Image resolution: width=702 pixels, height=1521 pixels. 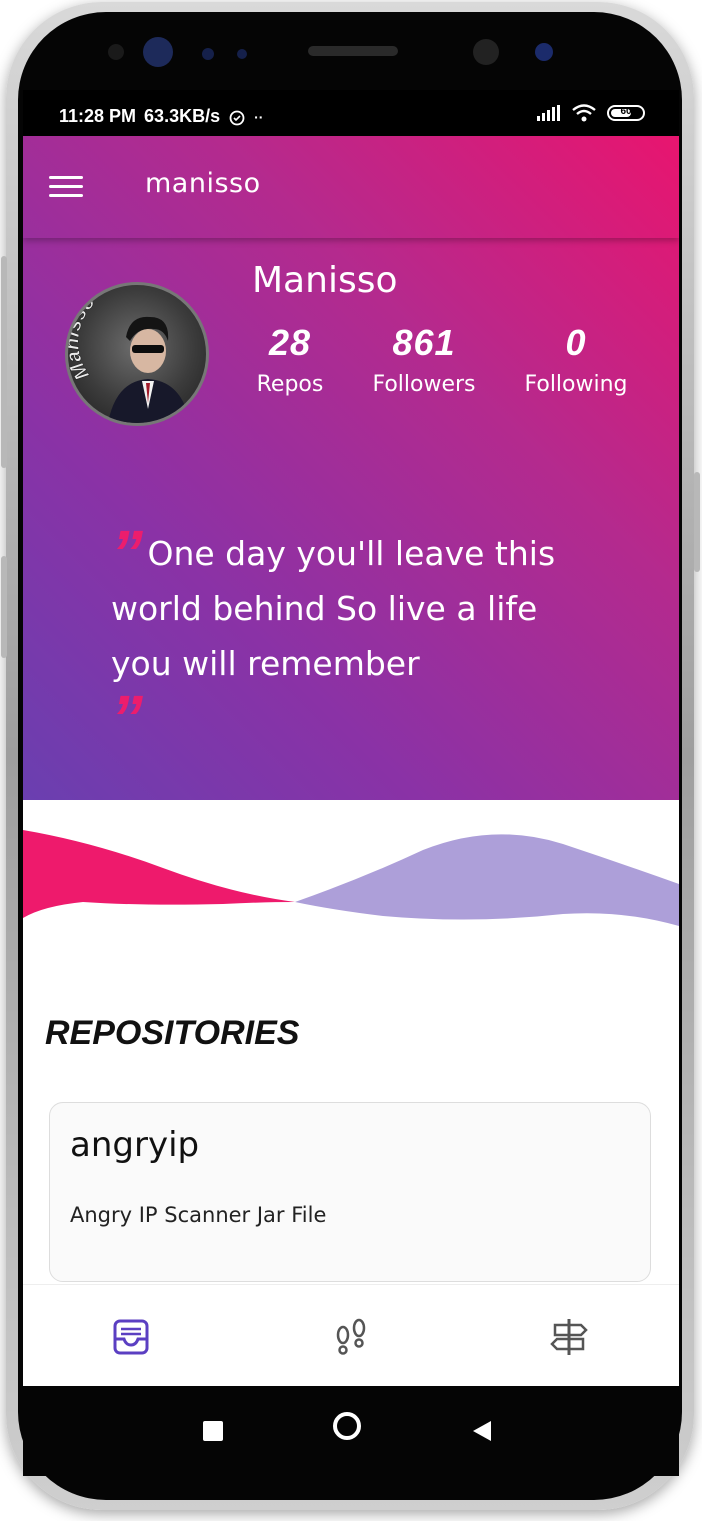 What do you see at coordinates (203, 183) in the screenshot?
I see `app-bar-title: manisso` at bounding box center [203, 183].